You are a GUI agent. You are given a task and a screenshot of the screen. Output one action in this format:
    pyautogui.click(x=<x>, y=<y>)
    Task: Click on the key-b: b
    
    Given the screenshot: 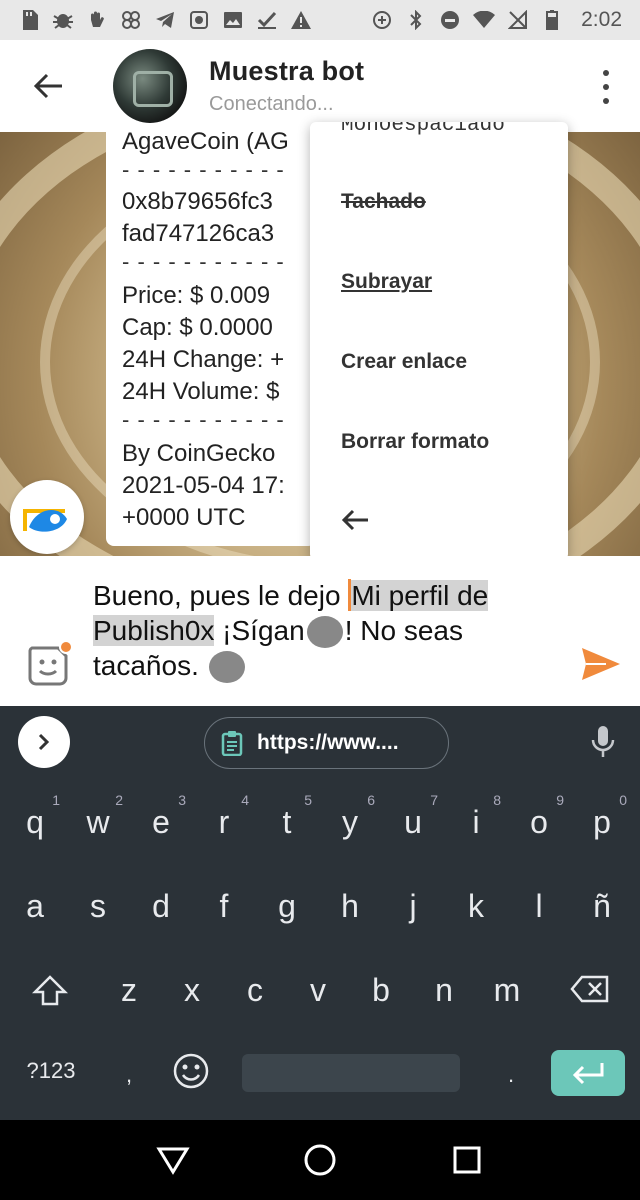 What is the action you would take?
    pyautogui.click(x=381, y=990)
    